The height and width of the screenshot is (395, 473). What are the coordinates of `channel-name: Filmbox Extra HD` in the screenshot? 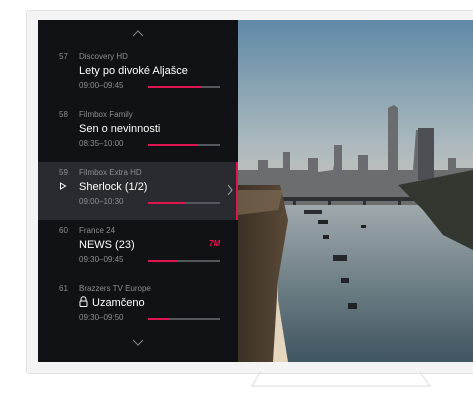 It's located at (110, 172).